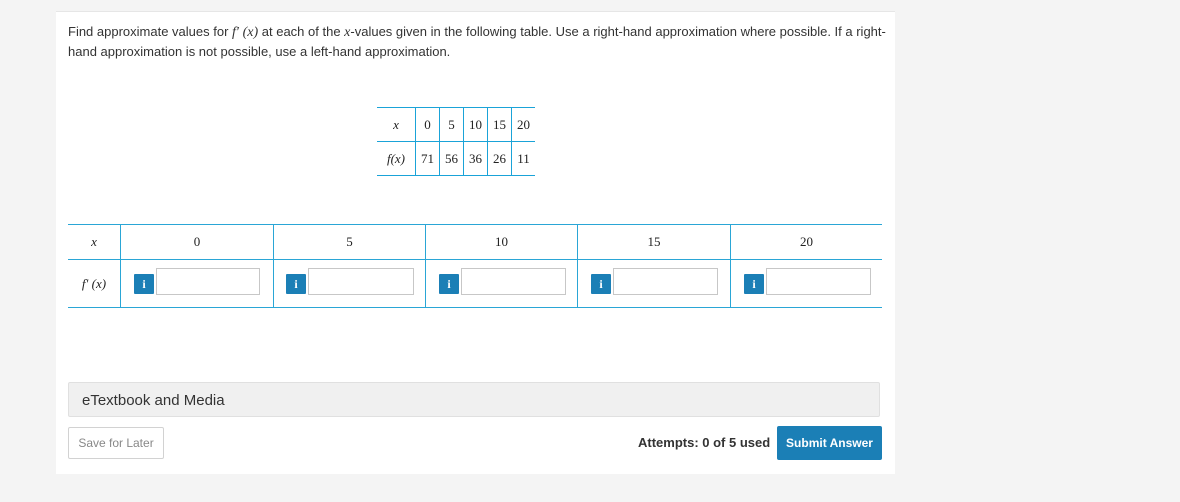 The height and width of the screenshot is (502, 1180). I want to click on given-x-value: 15, so click(499, 124).